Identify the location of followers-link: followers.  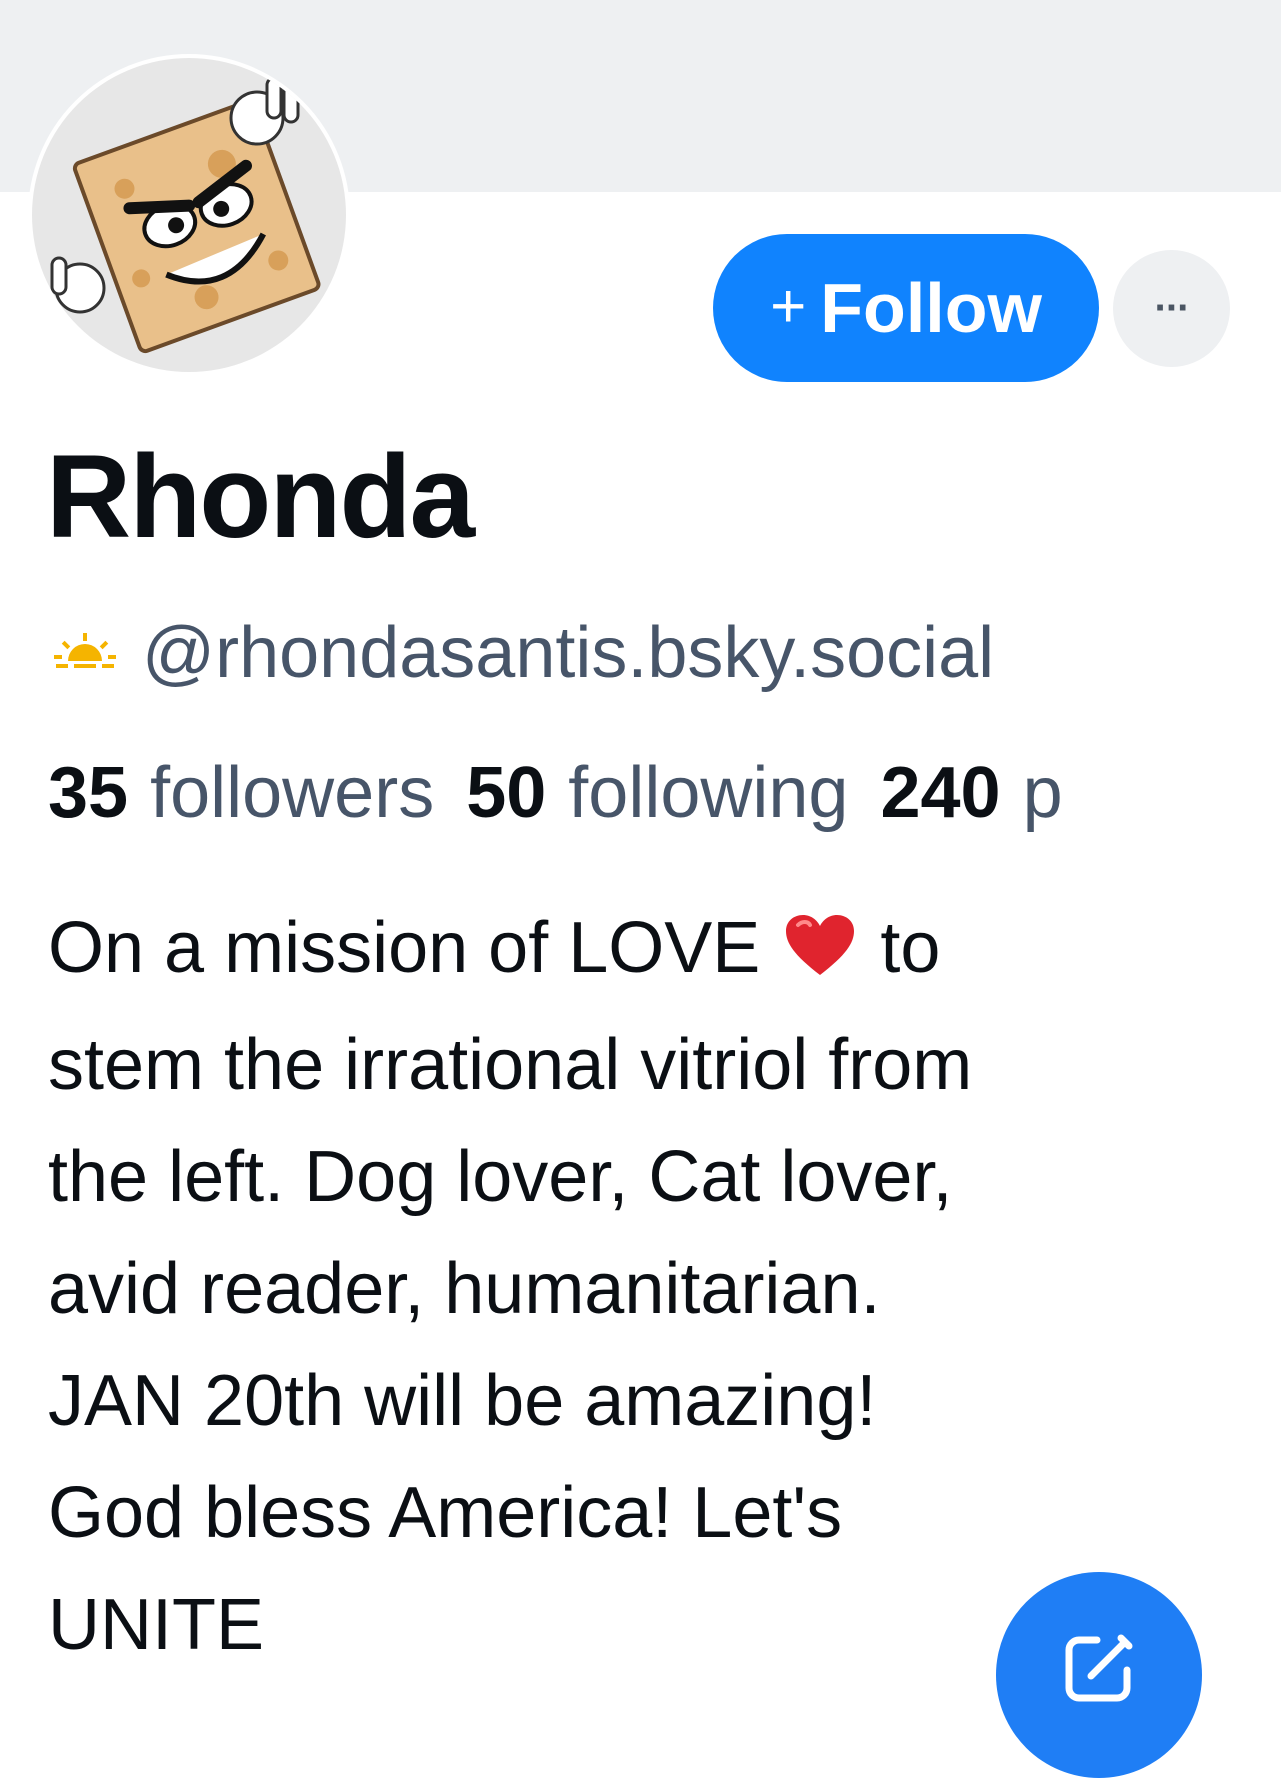
(292, 793).